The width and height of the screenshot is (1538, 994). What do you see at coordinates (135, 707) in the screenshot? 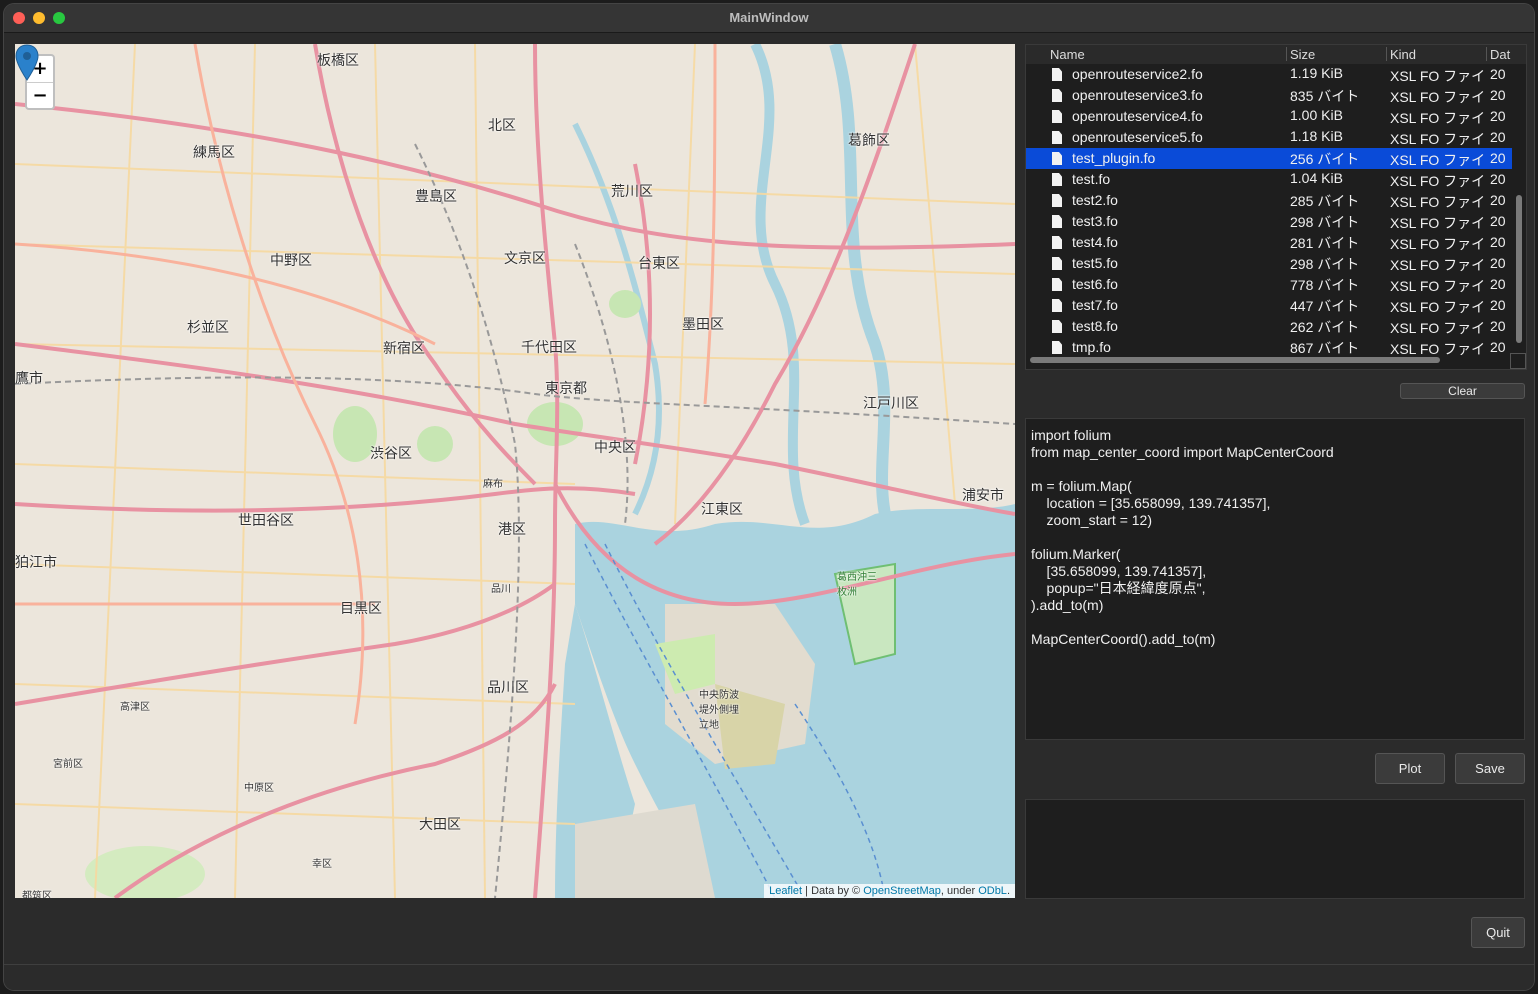
I see `map-label: 高津区` at bounding box center [135, 707].